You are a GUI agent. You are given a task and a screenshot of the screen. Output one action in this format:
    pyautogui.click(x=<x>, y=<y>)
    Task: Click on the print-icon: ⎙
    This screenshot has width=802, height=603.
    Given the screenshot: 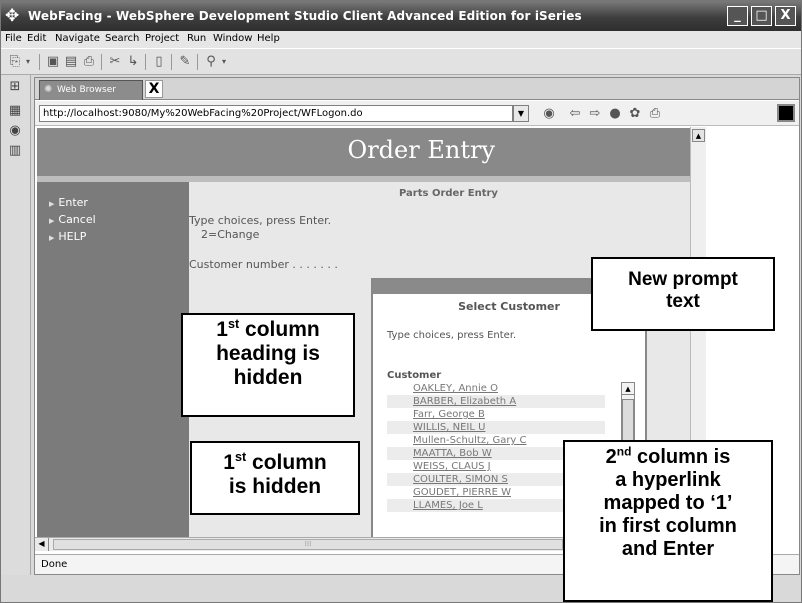 What is the action you would take?
    pyautogui.click(x=89, y=62)
    